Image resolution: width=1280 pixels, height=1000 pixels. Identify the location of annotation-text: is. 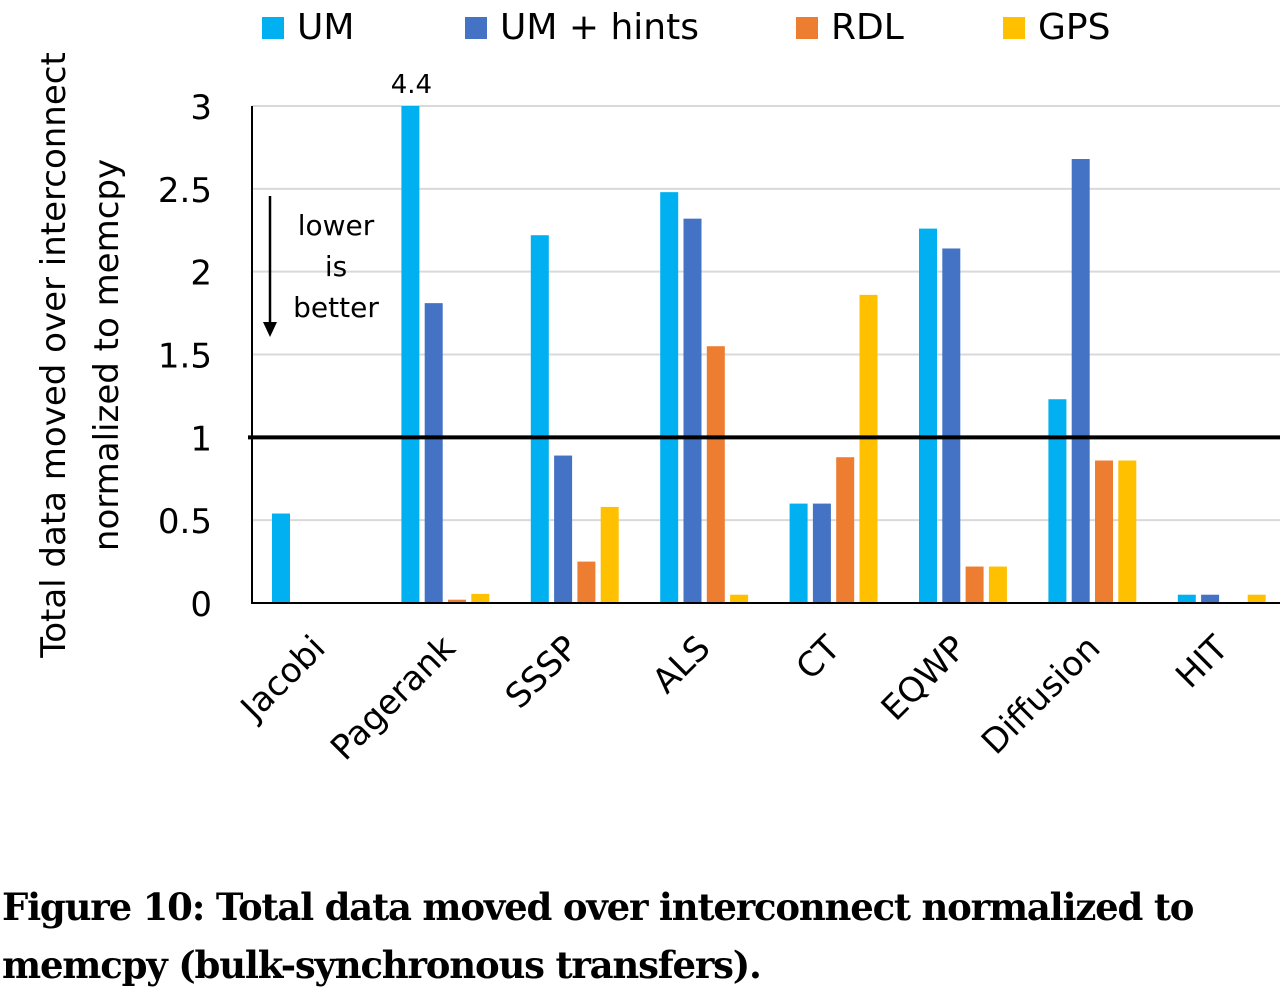
(336, 266).